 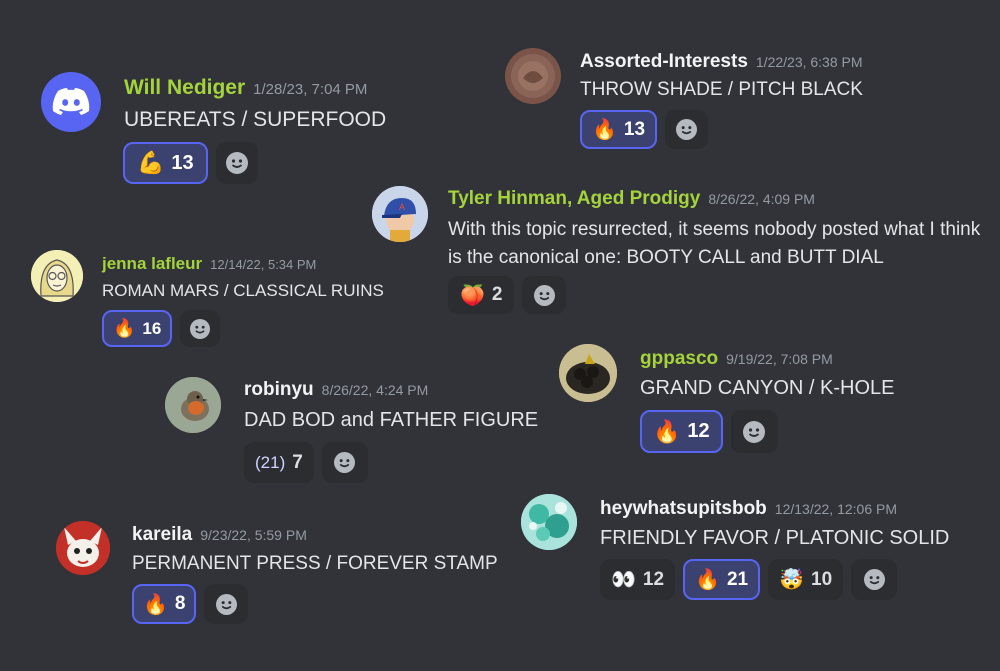 I want to click on reaction-bar: (21) 7, so click(x=306, y=462).